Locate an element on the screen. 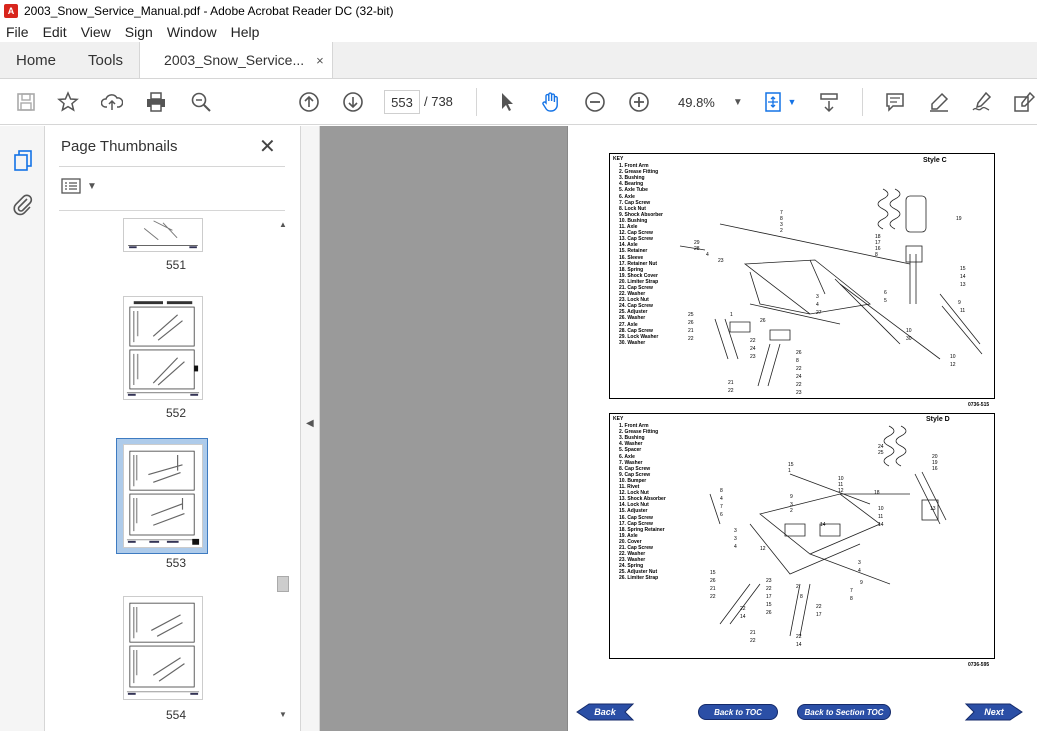 The image size is (1037, 731). left-navigation-rail is located at coordinates (22, 428).